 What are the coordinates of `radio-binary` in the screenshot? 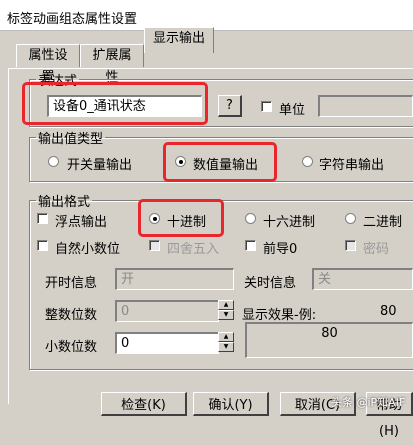 It's located at (350, 218).